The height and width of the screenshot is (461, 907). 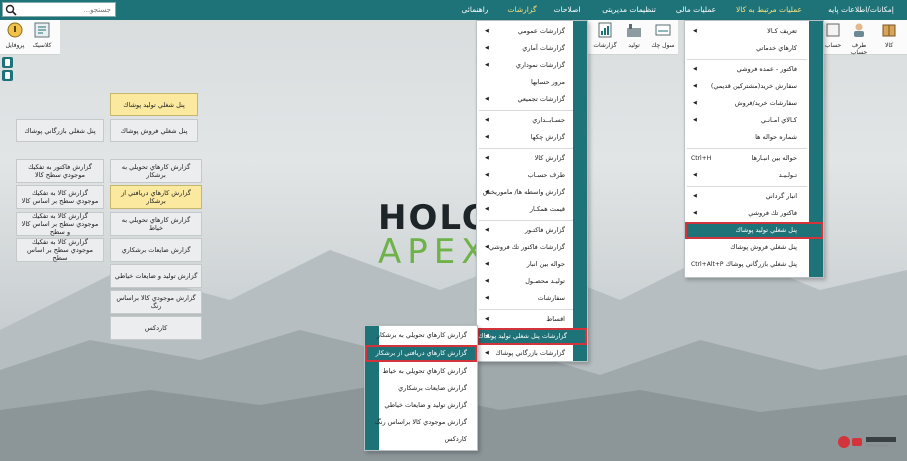 What do you see at coordinates (859, 39) in the screenshot?
I see `account-party-button: طرف حساب` at bounding box center [859, 39].